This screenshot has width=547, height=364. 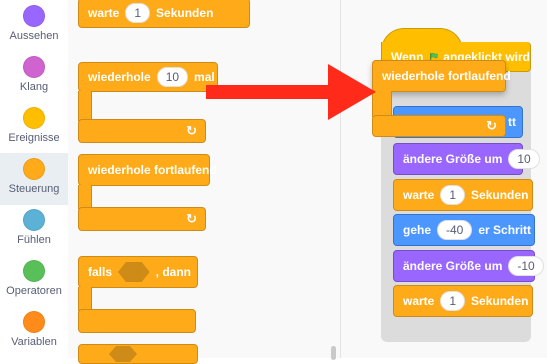 What do you see at coordinates (417, 230) in the screenshot?
I see `block-text: gehe` at bounding box center [417, 230].